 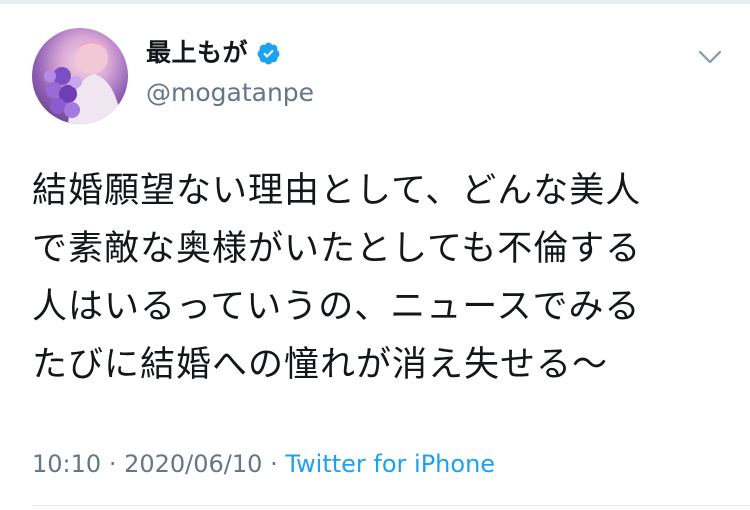 I want to click on author-handle: @mogatanpe, so click(x=230, y=93).